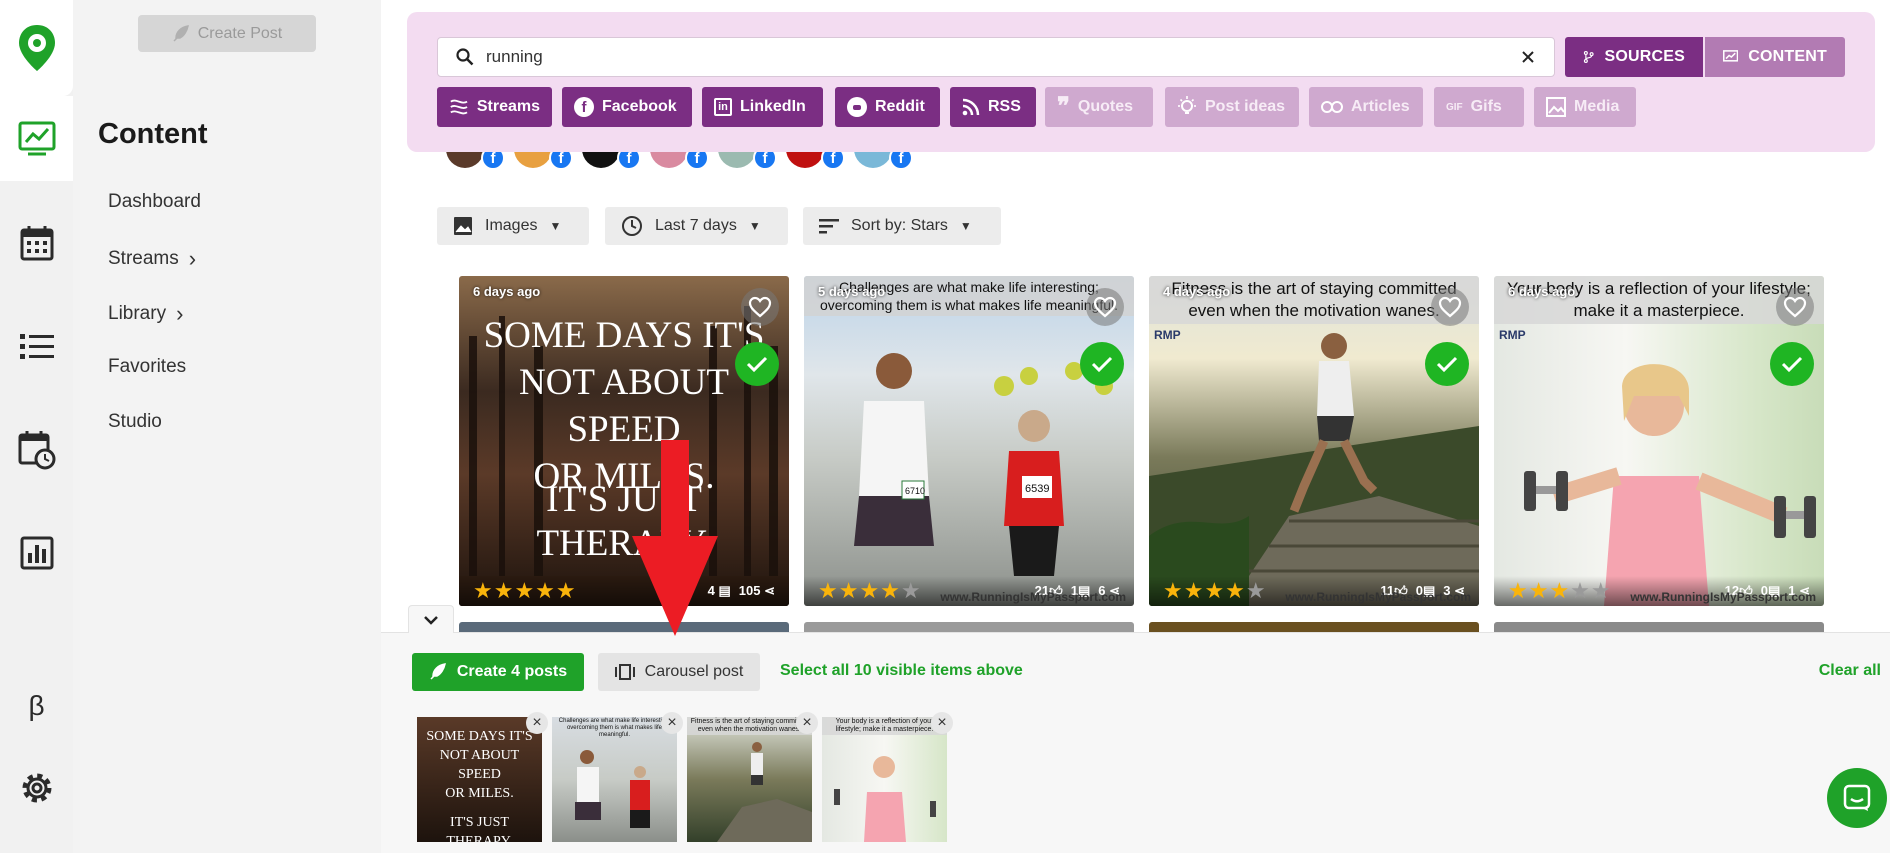 This screenshot has width=1890, height=853. What do you see at coordinates (624, 672) in the screenshot?
I see `carousel-icon` at bounding box center [624, 672].